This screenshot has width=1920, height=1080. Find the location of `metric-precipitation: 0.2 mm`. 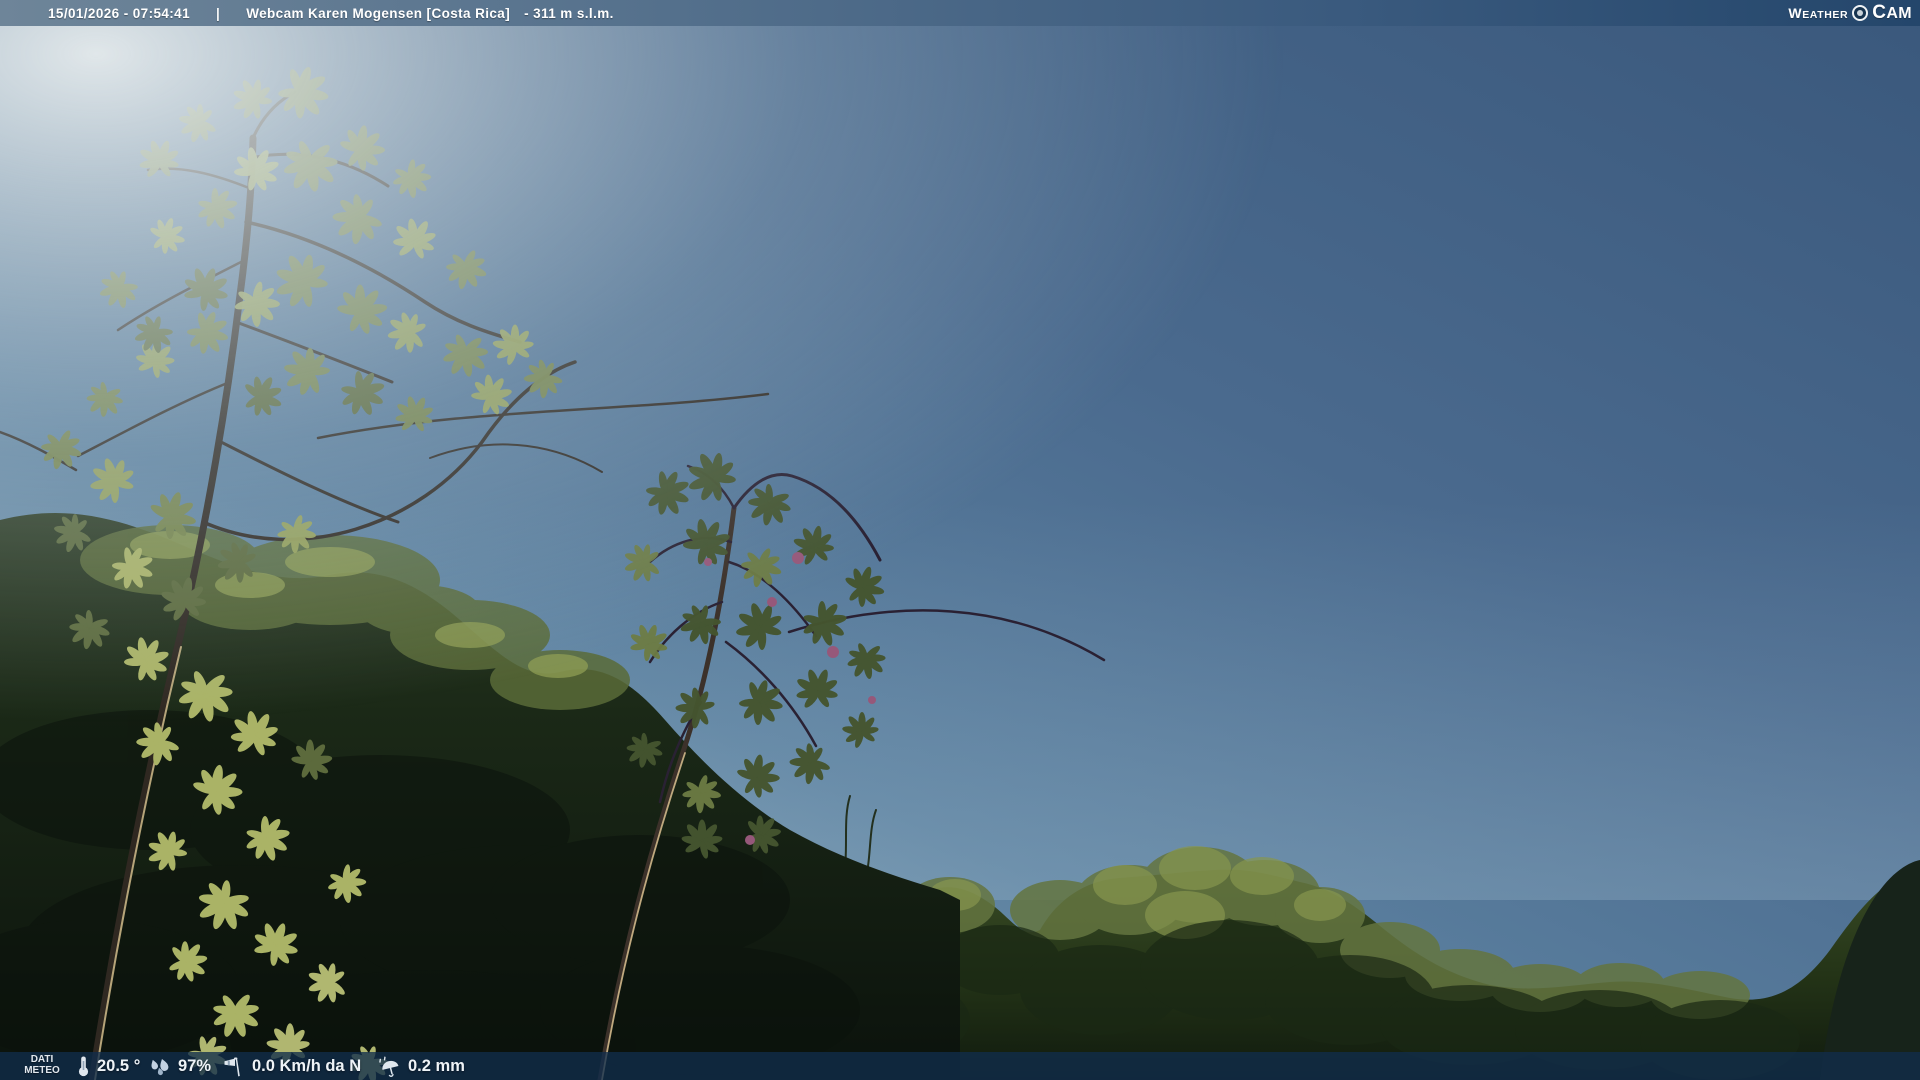

metric-precipitation: 0.2 mm is located at coordinates (421, 1066).